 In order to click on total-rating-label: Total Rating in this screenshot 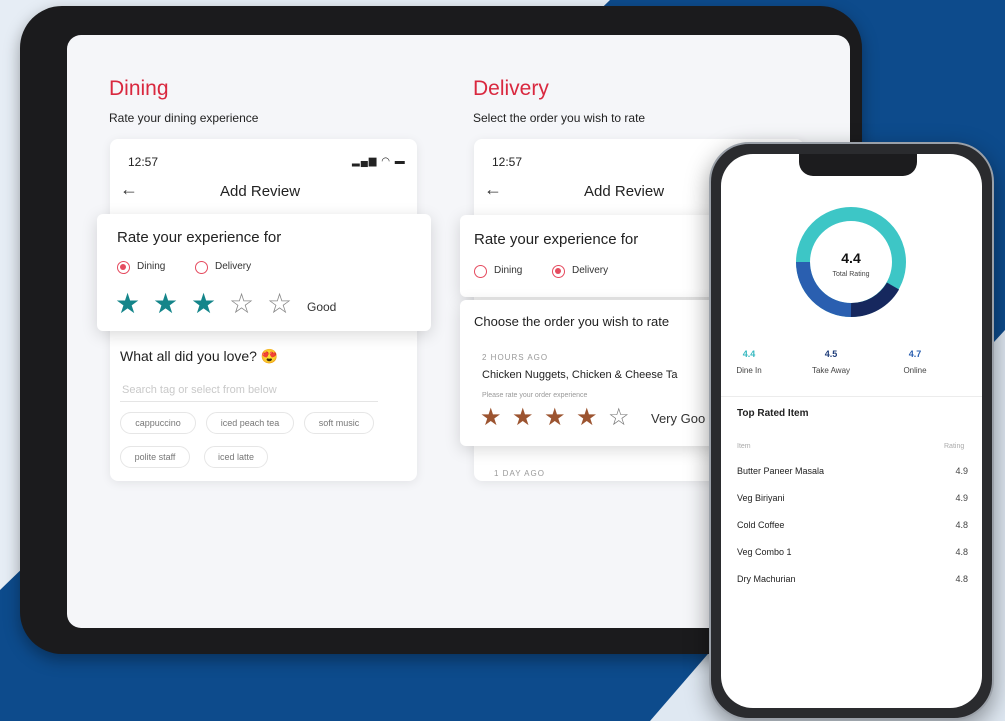, I will do `click(851, 274)`.